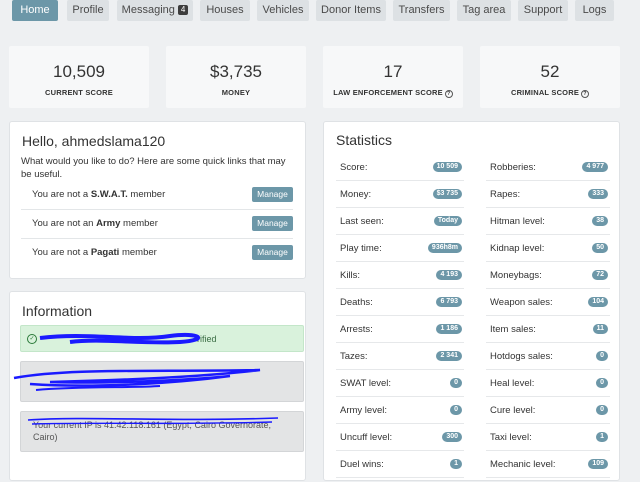  What do you see at coordinates (400, 302) in the screenshot?
I see `stat-row: Deaths: 6 793` at bounding box center [400, 302].